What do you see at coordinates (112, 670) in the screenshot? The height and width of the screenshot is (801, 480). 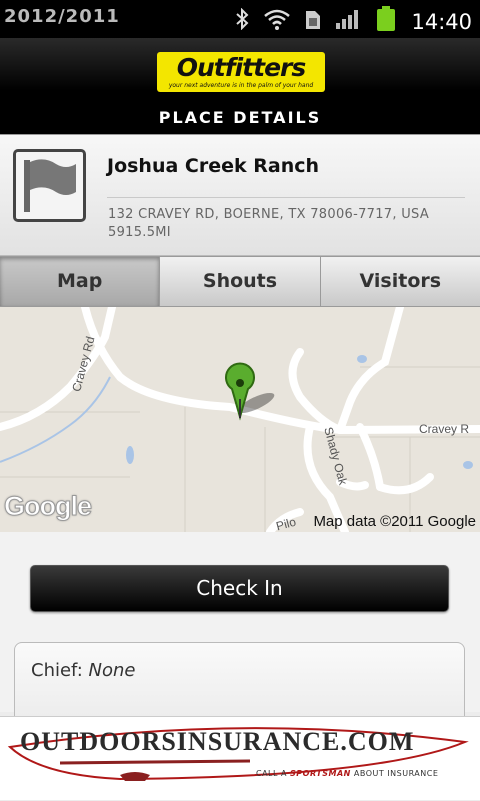 I see `chief-value: None` at bounding box center [112, 670].